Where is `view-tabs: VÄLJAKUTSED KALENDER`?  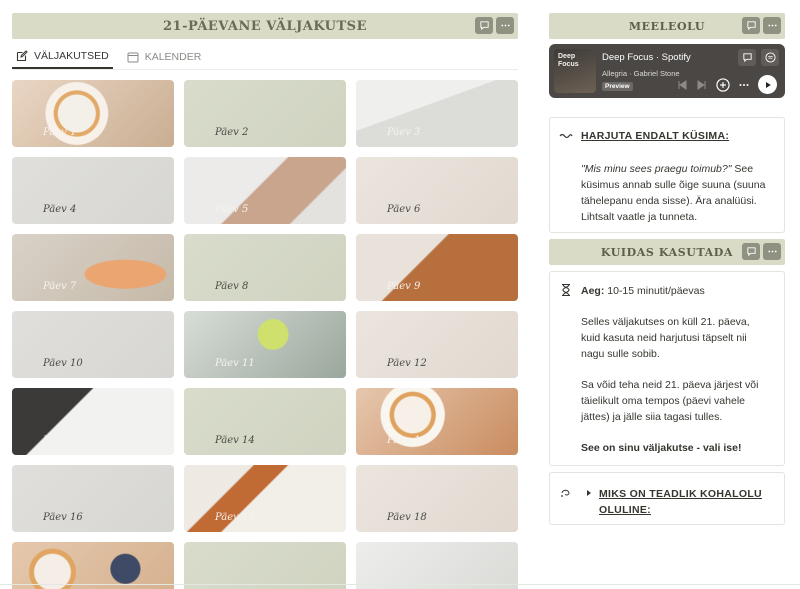
view-tabs: VÄLJAKUTSED KALENDER is located at coordinates (265, 57).